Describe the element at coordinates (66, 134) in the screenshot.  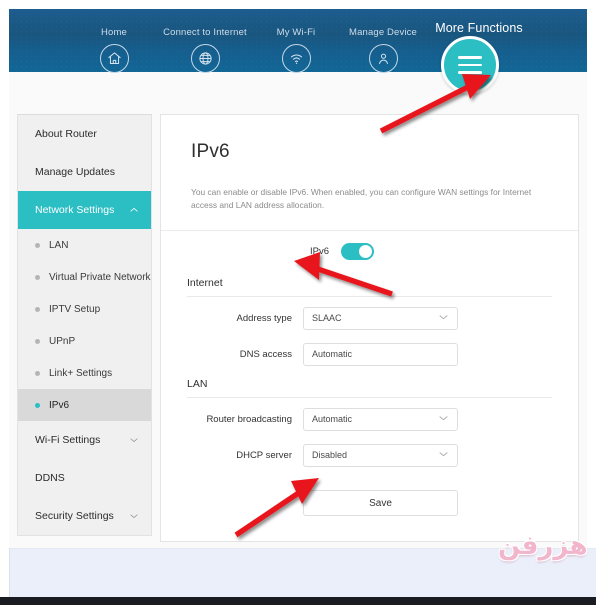
I see `sidebar-item-label: About Router` at that location.